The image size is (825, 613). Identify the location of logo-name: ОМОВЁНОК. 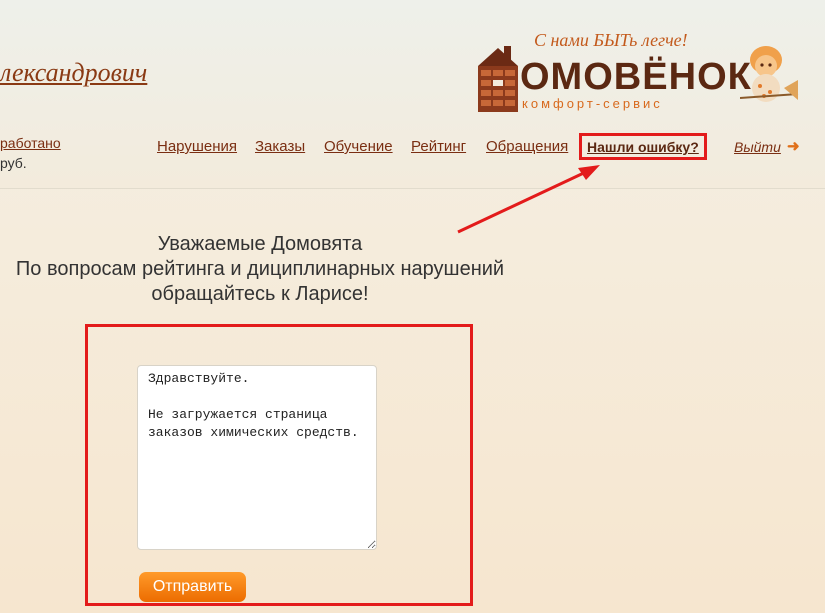
(636, 77).